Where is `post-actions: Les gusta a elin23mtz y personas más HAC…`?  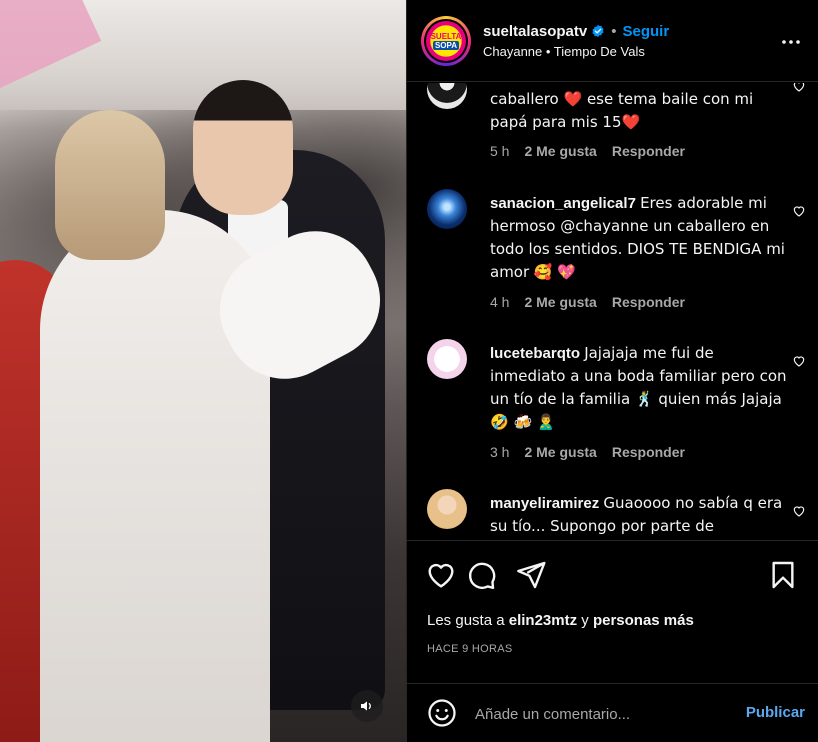 post-actions: Les gusta a elin23mtz y personas más HAC… is located at coordinates (612, 641).